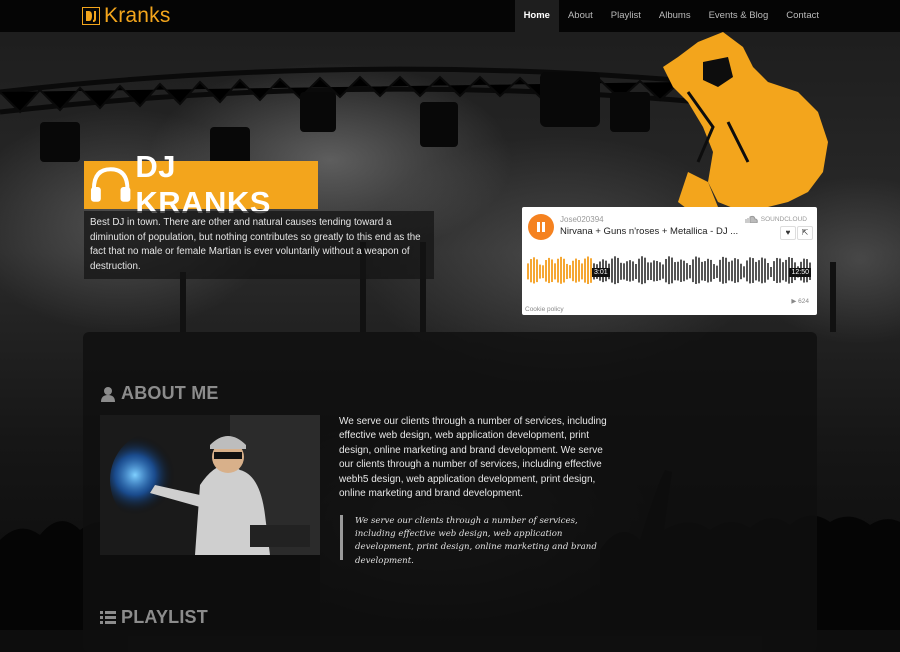 Image resolution: width=900 pixels, height=652 pixels. I want to click on playlist-heading: PLAYLIST, so click(154, 617).